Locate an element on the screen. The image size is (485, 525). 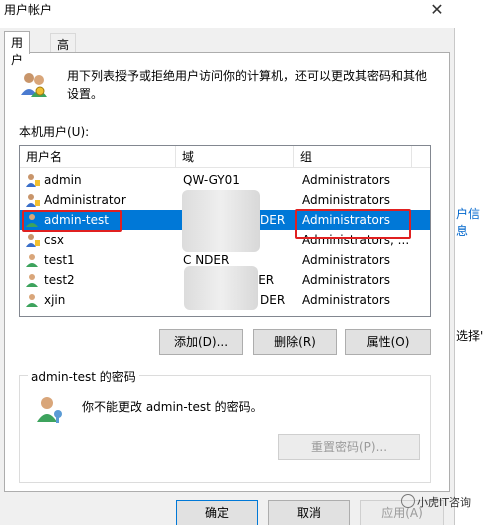
intro-text: 用下列表授予或拒绝用户访问你的计算机，还可以更改其密码和其他设置。 is located at coordinates (247, 85).